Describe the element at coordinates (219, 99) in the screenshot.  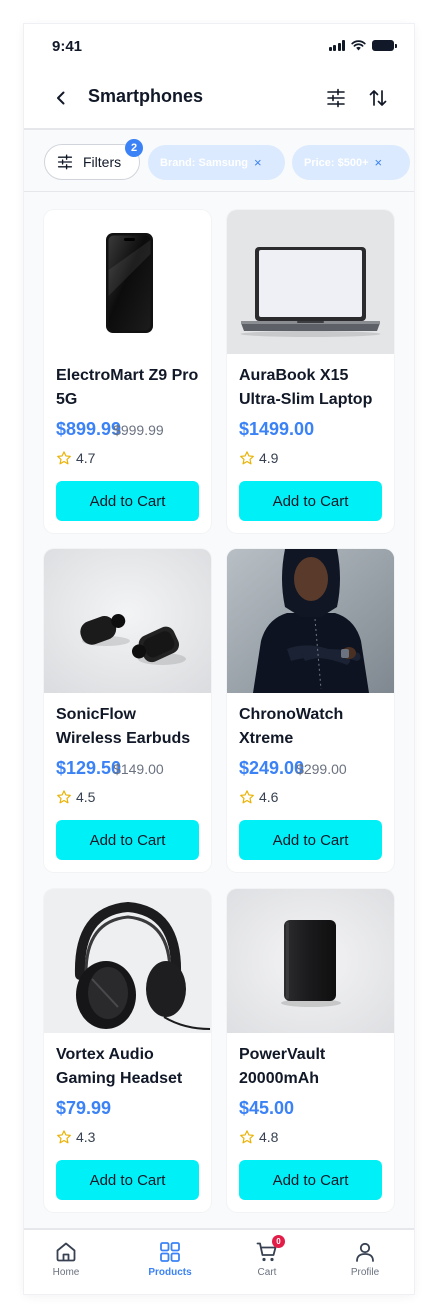
I see `app-header: Smartphones` at that location.